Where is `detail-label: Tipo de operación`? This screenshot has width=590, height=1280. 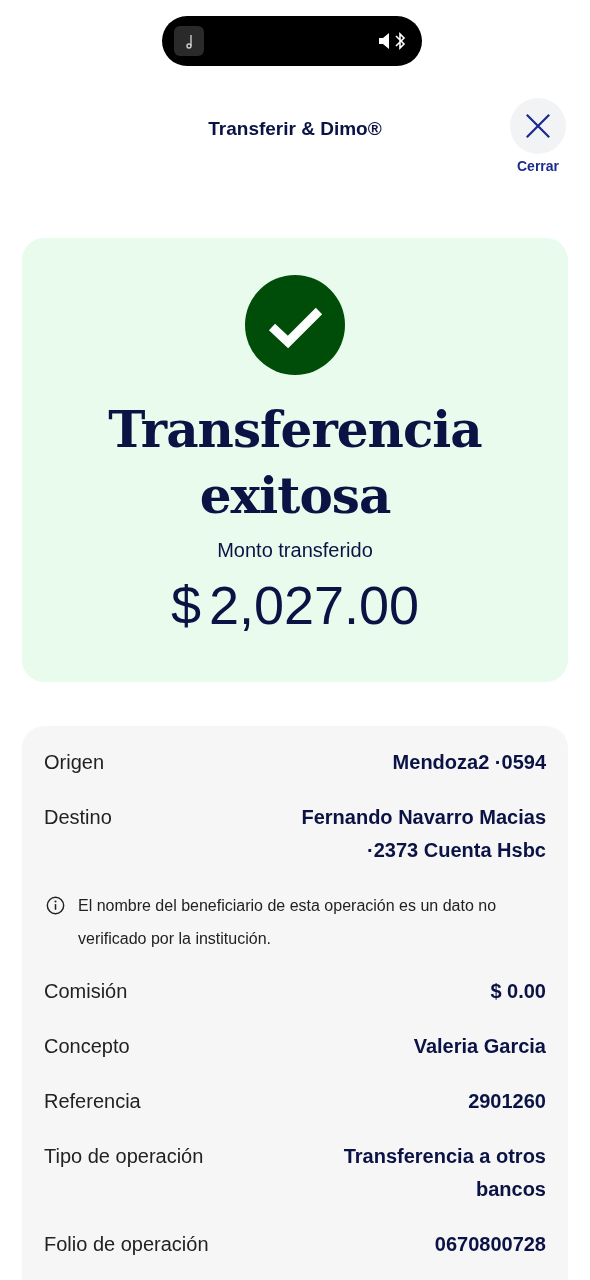 detail-label: Tipo de operación is located at coordinates (124, 1156).